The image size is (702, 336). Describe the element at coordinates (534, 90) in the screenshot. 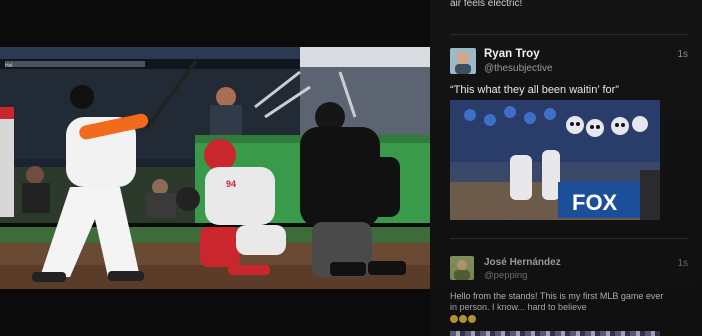

I see `post-text: “This what they all been waitin’ for”` at that location.